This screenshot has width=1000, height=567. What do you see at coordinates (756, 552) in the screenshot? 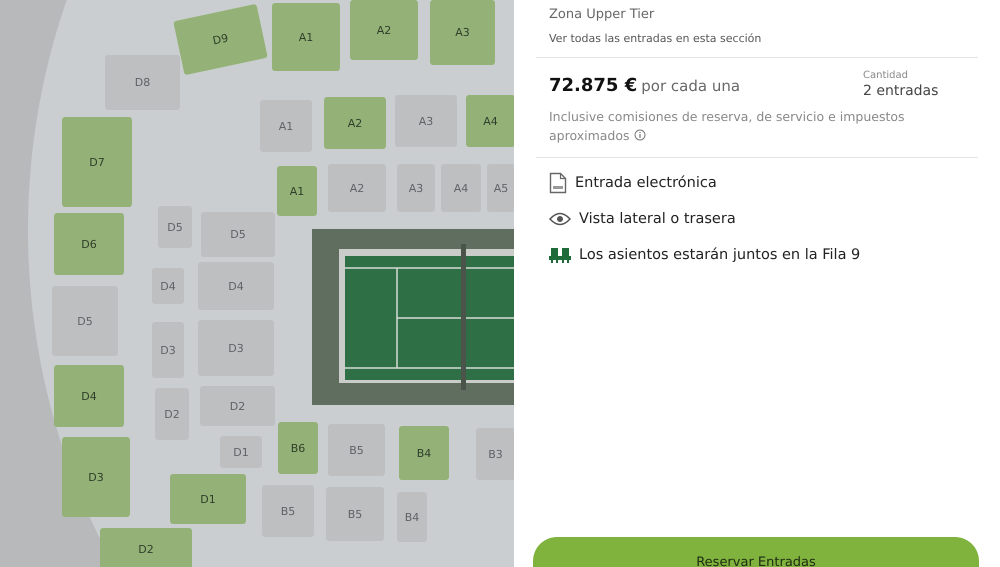
I see `book-tickets-button: Reservar Entradas` at bounding box center [756, 552].